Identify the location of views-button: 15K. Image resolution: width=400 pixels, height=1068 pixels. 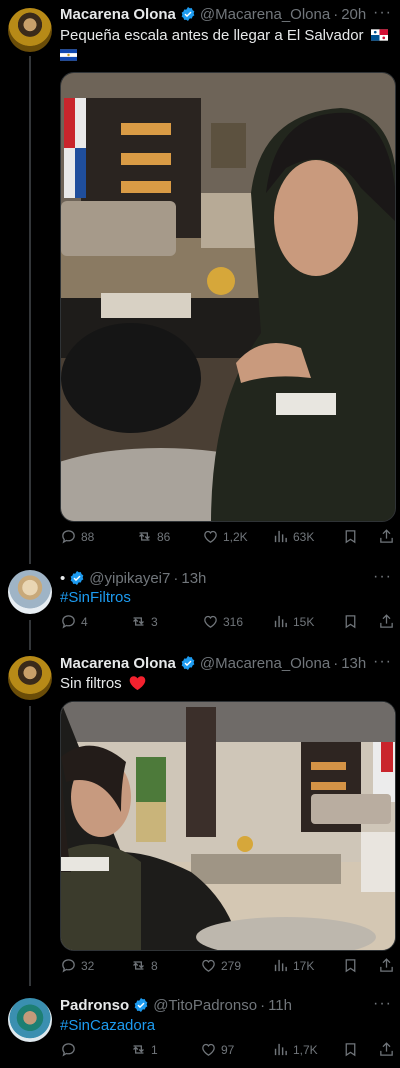
(293, 621).